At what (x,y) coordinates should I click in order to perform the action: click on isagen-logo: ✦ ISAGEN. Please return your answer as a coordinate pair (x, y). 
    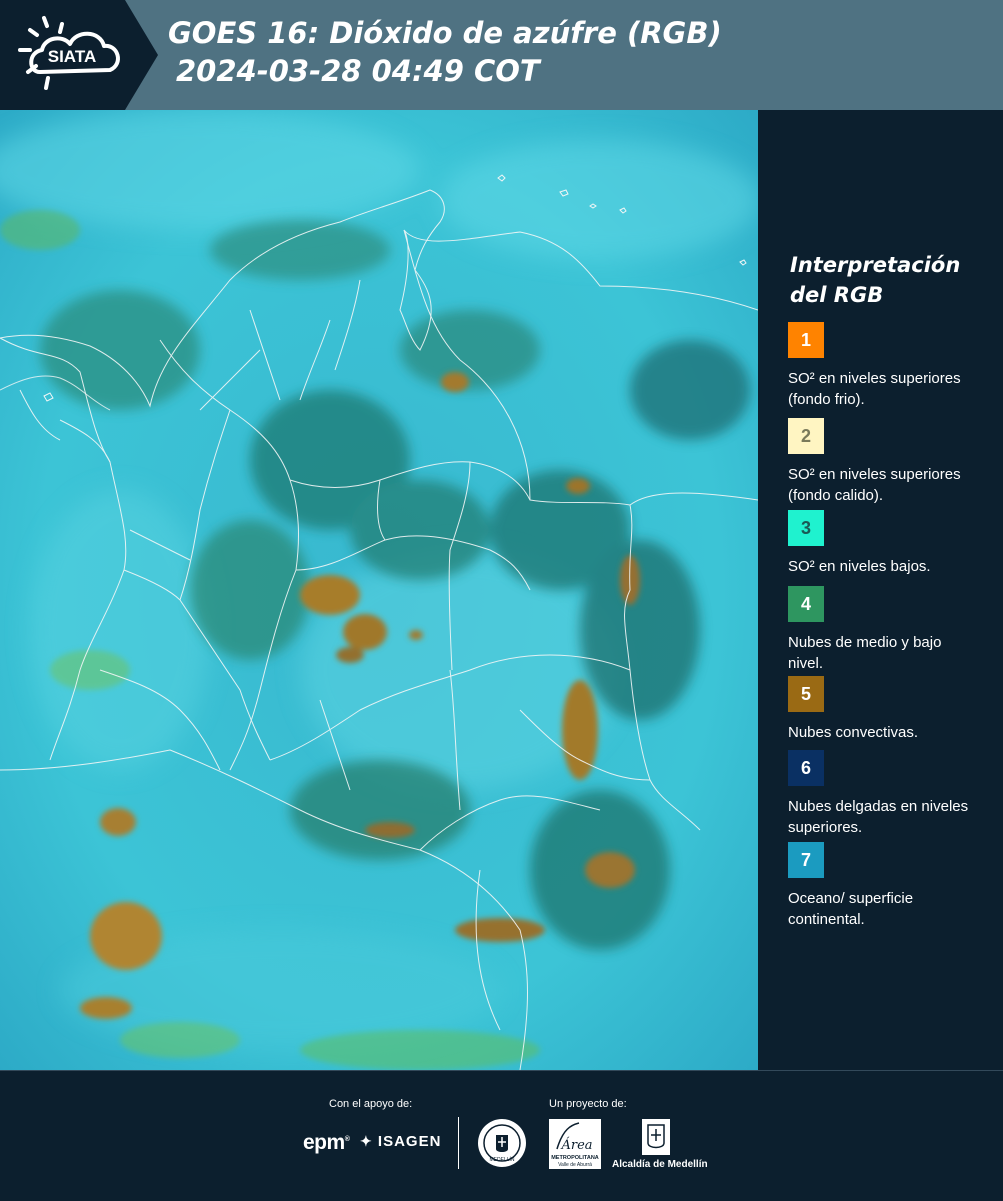
    Looking at the image, I should click on (401, 1141).